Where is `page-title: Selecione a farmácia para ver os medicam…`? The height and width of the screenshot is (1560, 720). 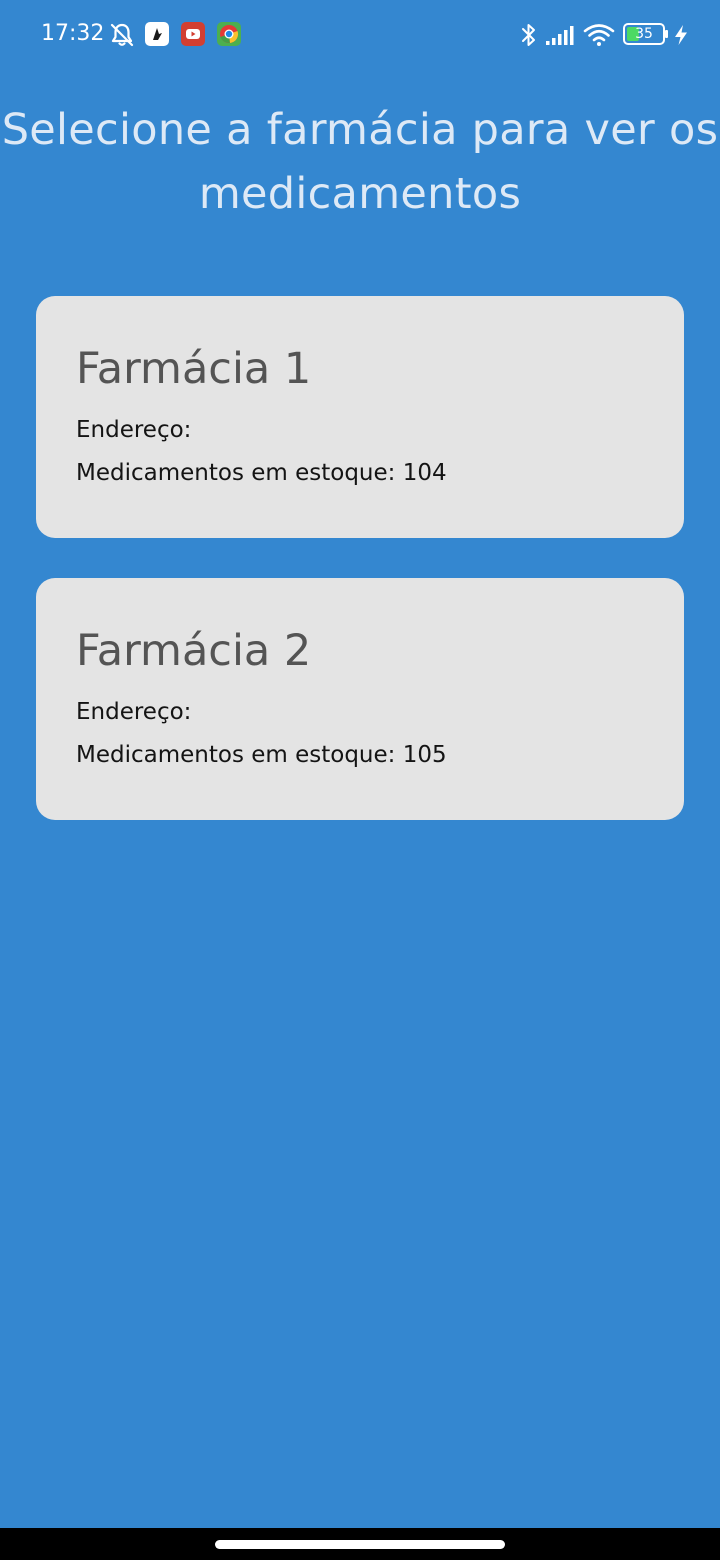
page-title: Selecione a farmácia para ver os medicam… is located at coordinates (360, 162).